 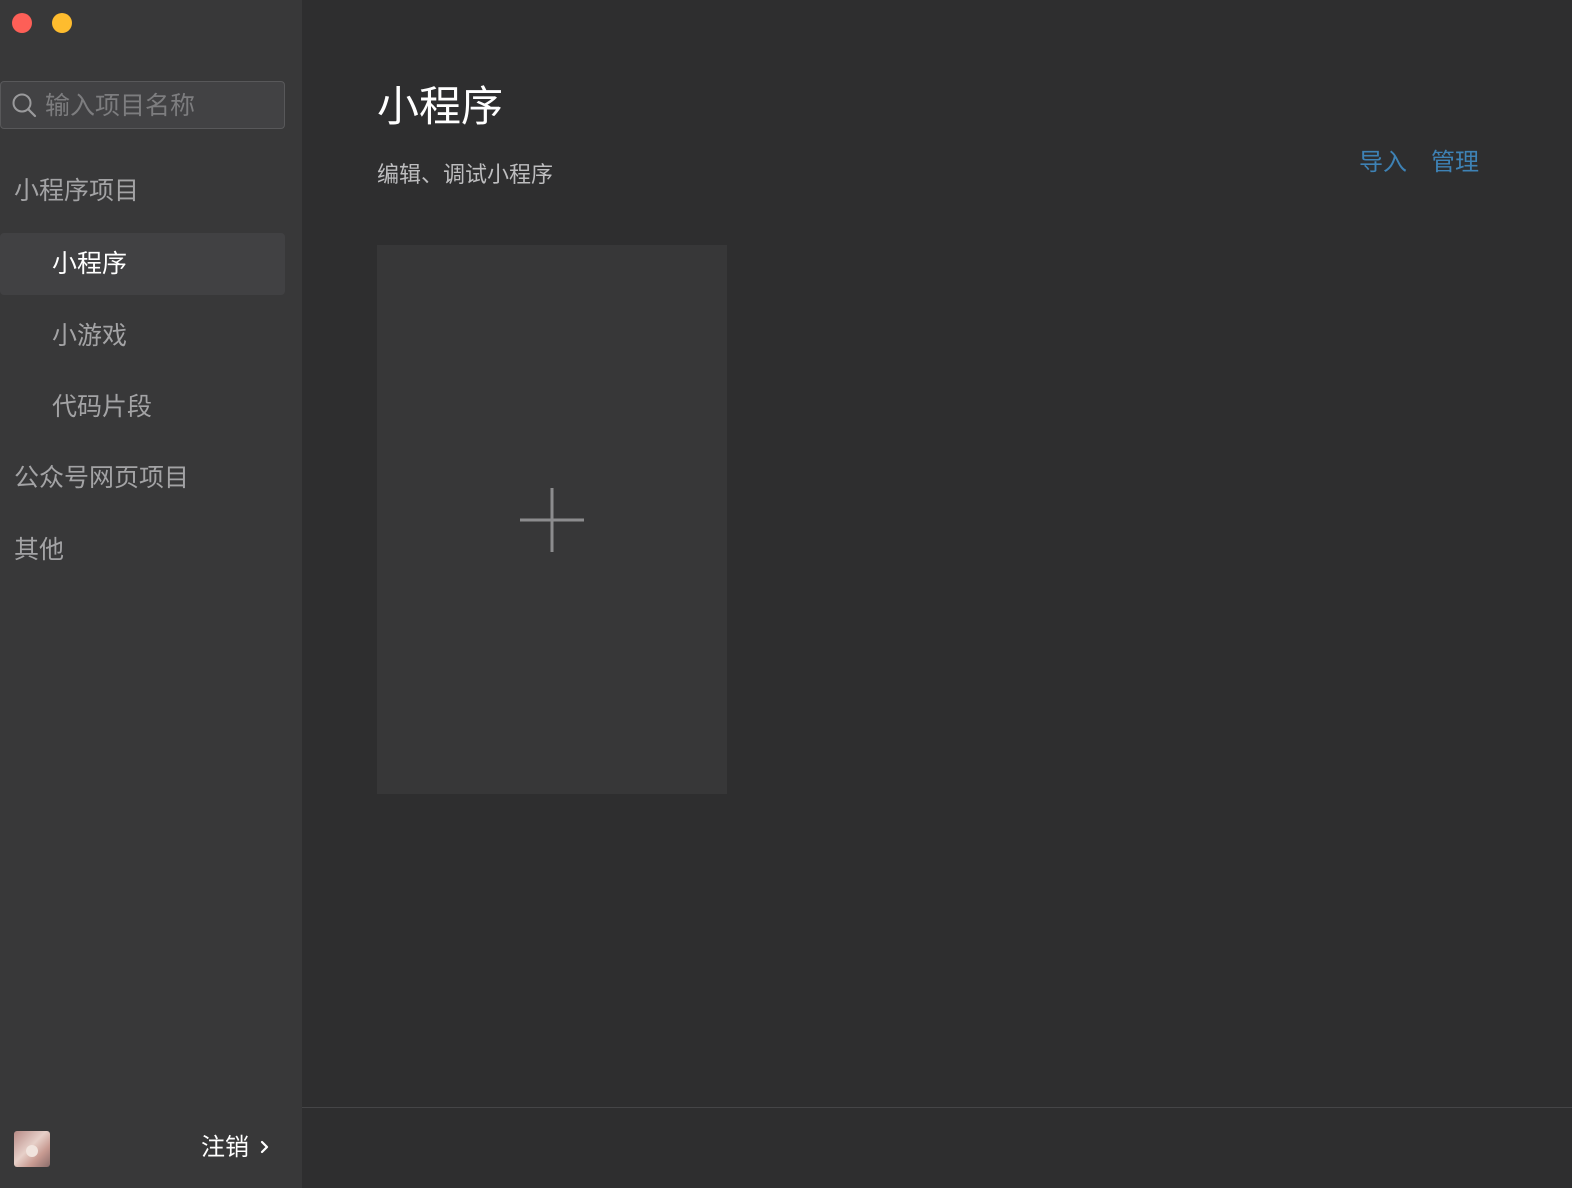 I want to click on search-box, so click(x=142, y=105).